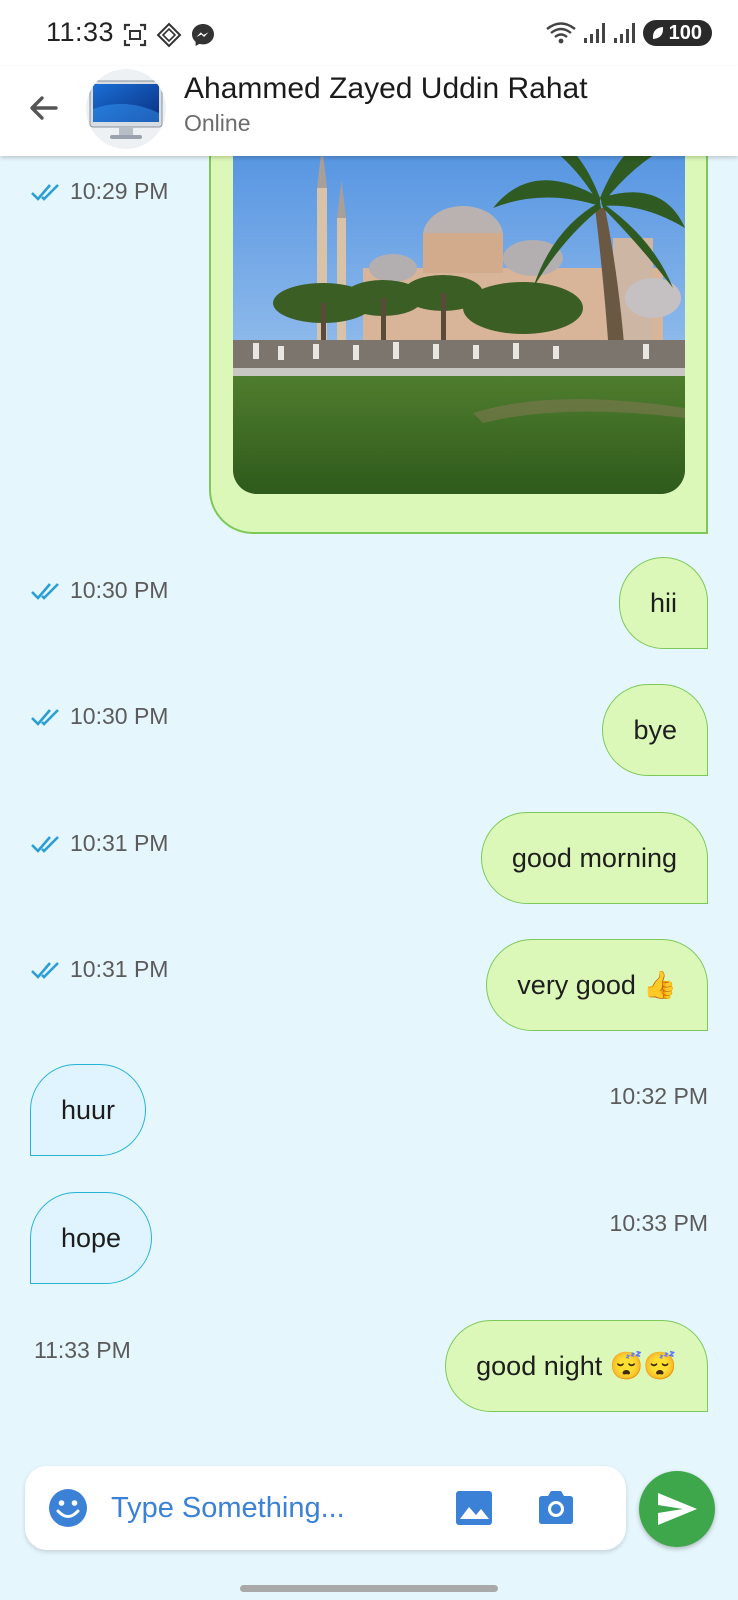 The image size is (738, 1600). Describe the element at coordinates (369, 111) in the screenshot. I see `chat-header: Ahammed Zayed Uddin Rahat Online` at that location.